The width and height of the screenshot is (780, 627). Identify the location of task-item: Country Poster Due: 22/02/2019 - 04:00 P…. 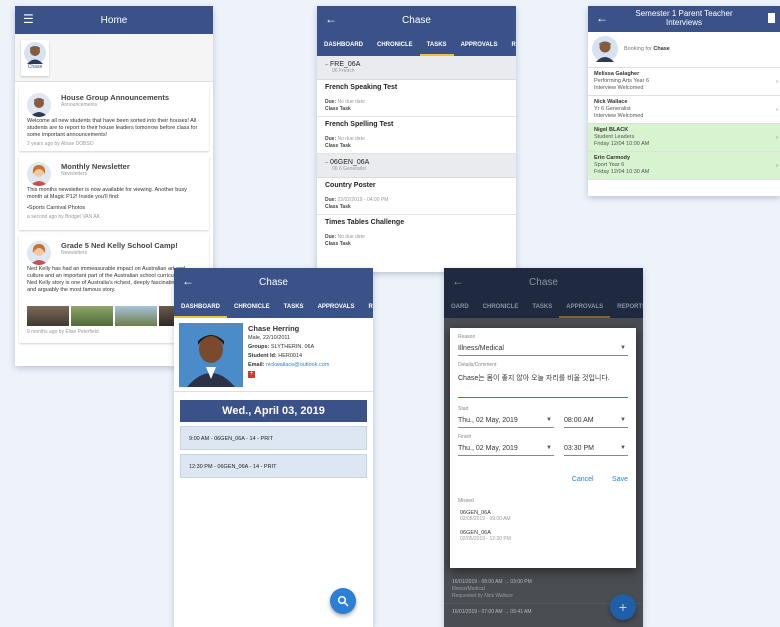
(416, 196).